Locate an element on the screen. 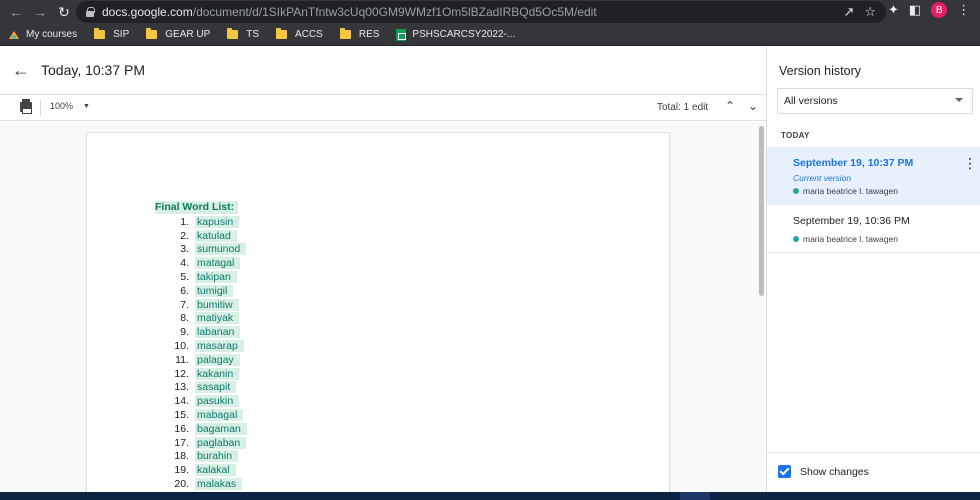 This screenshot has height=500, width=980. list-number: 9. is located at coordinates (184, 332).